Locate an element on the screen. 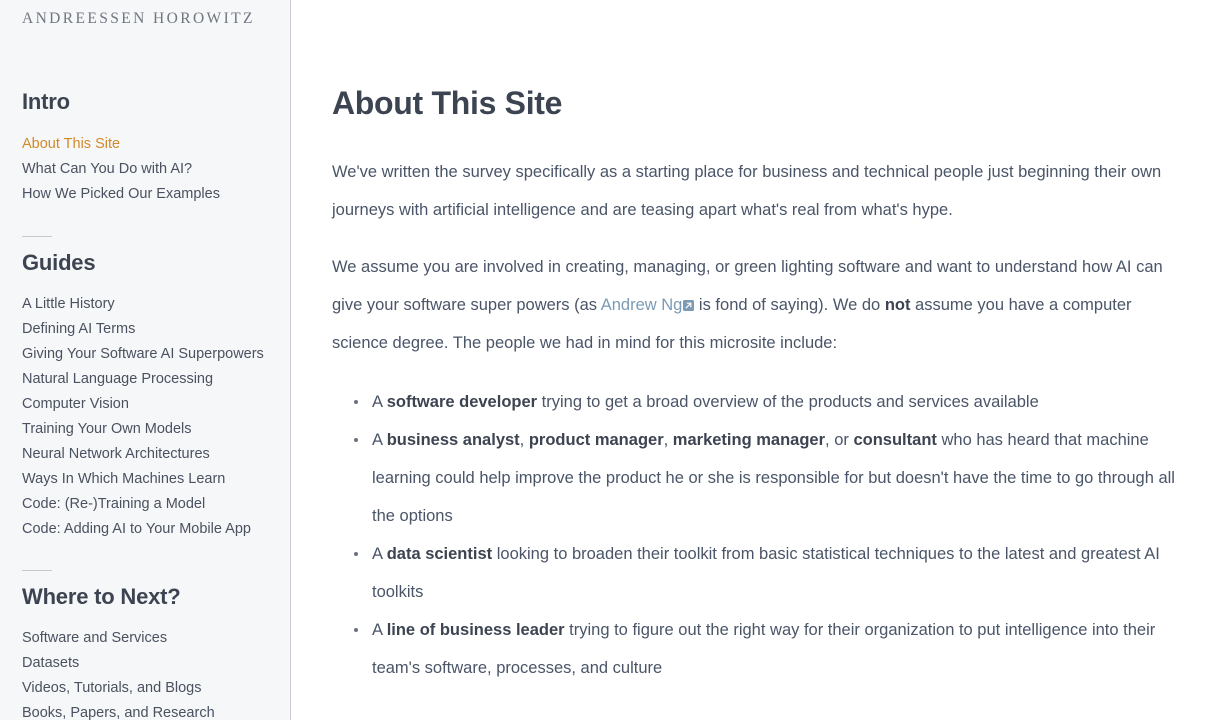 The width and height of the screenshot is (1206, 720). list-item: Training Your Own Models is located at coordinates (156, 429).